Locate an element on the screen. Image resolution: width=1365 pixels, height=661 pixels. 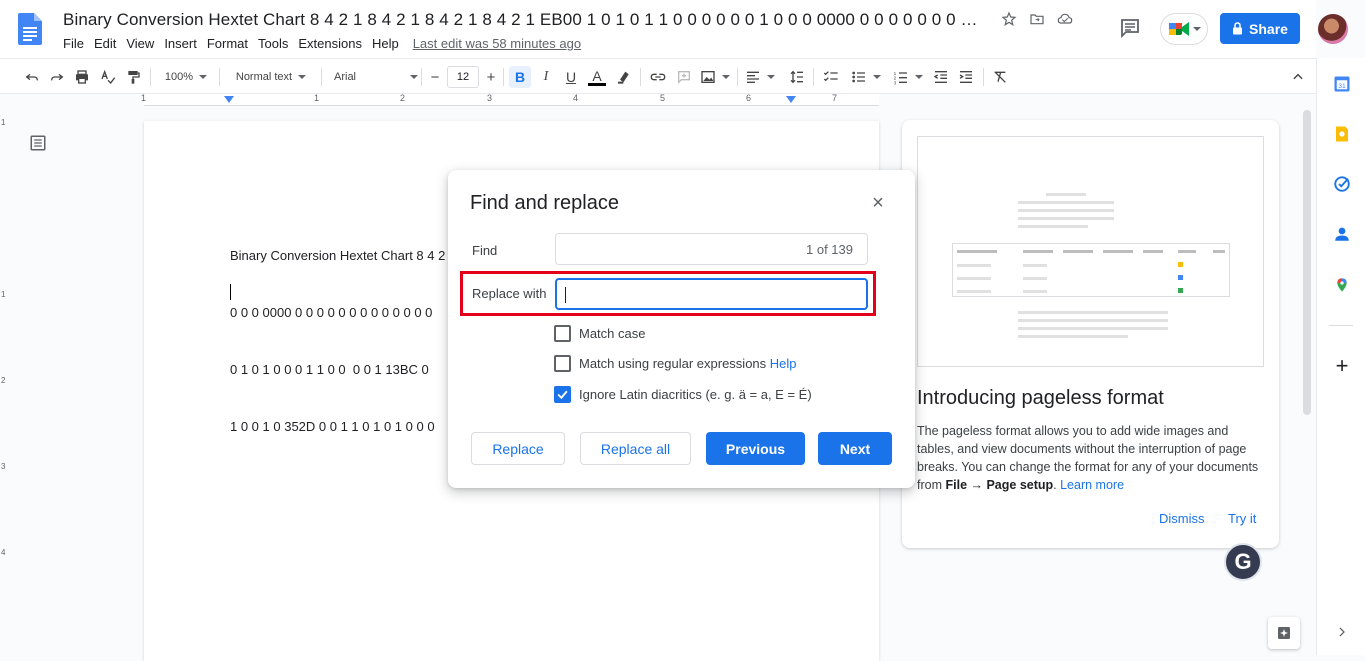
tasks-icon is located at coordinates (1342, 184).